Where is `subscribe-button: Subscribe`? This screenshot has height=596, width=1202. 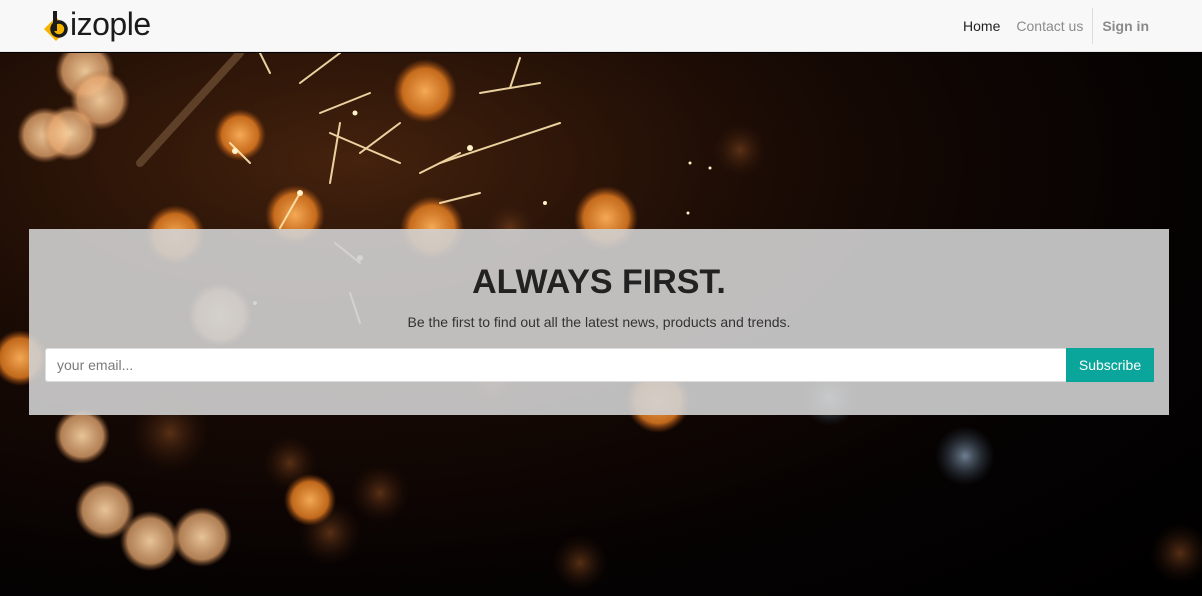 subscribe-button: Subscribe is located at coordinates (1110, 365).